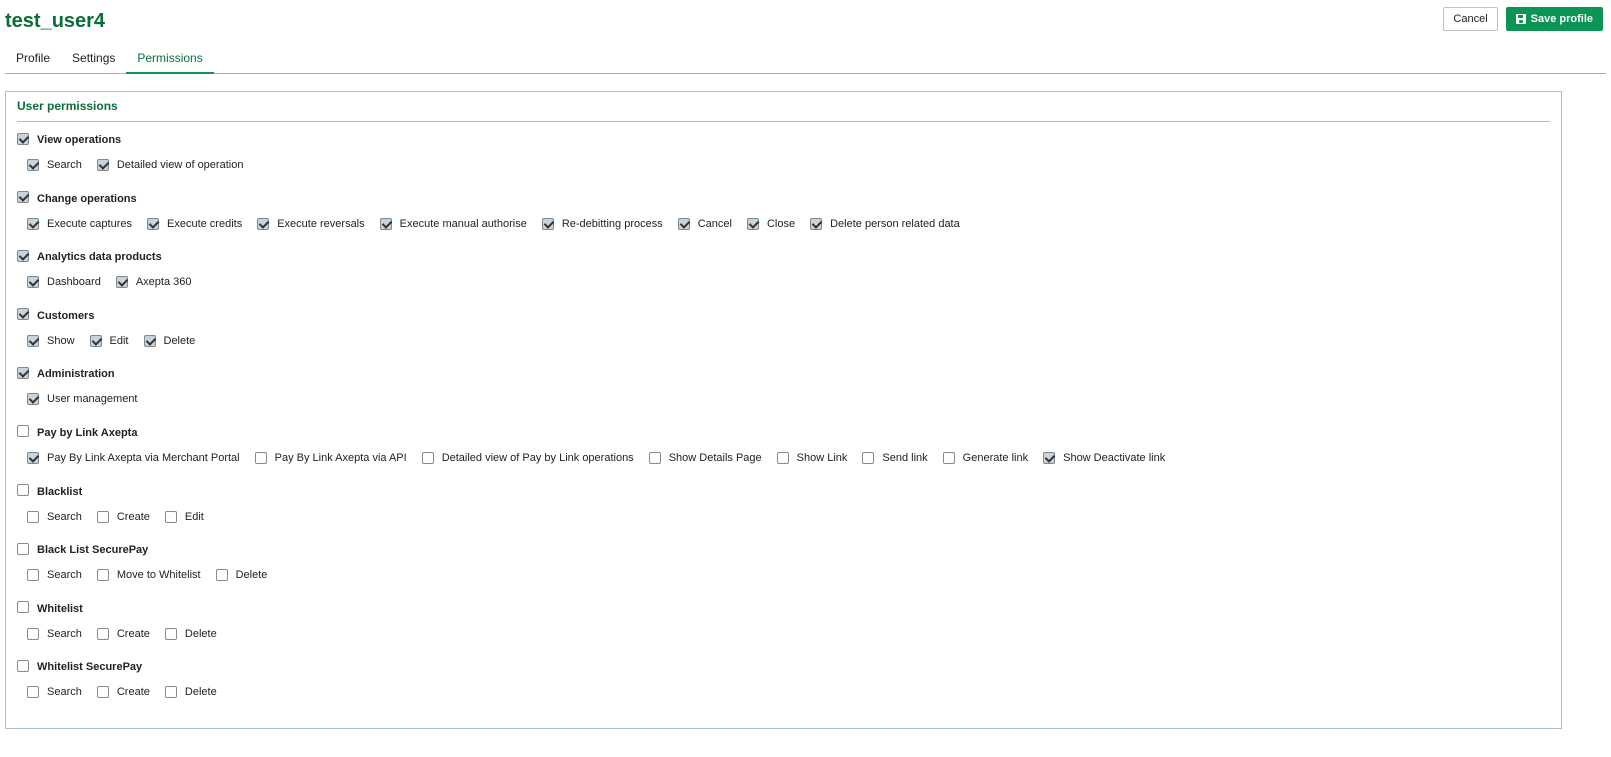 The height and width of the screenshot is (757, 1611). Describe the element at coordinates (133, 457) in the screenshot. I see `permission-item: Pay By Link Axepta via Merchant Portal` at that location.